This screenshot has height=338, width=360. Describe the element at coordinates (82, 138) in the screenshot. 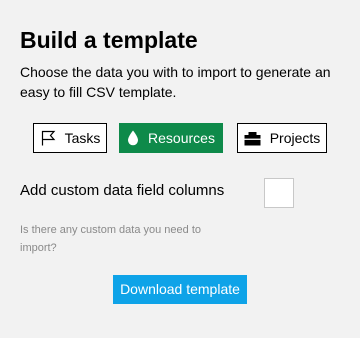

I see `tasks-button-label: Tasks` at that location.